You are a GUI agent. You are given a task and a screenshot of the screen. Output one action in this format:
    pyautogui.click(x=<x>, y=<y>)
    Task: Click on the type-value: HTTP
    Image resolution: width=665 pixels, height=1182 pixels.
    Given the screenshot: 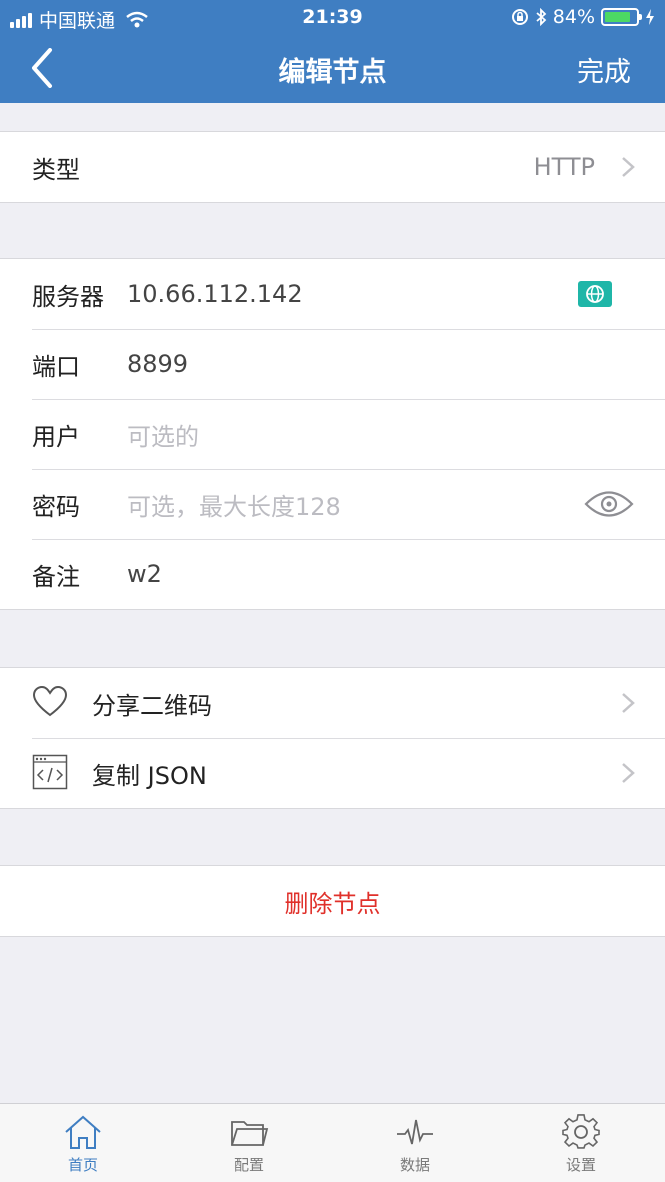 What is the action you would take?
    pyautogui.click(x=564, y=167)
    